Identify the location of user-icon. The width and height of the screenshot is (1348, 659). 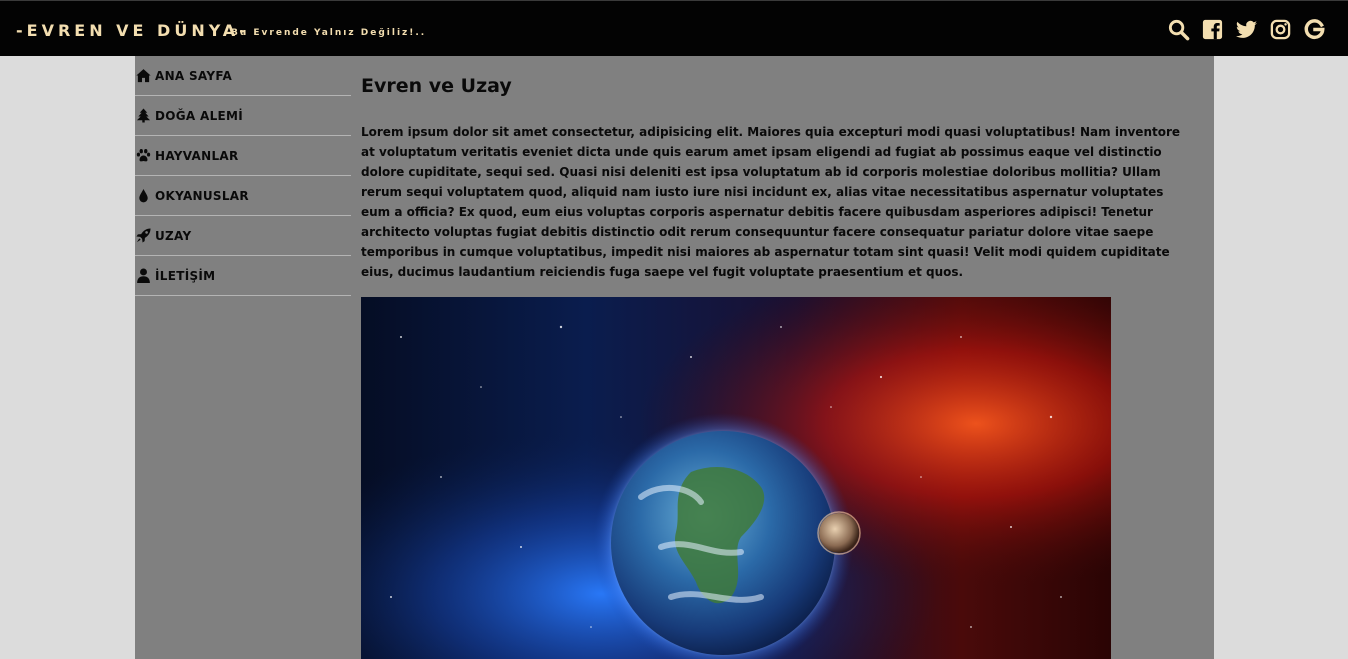
(143, 275).